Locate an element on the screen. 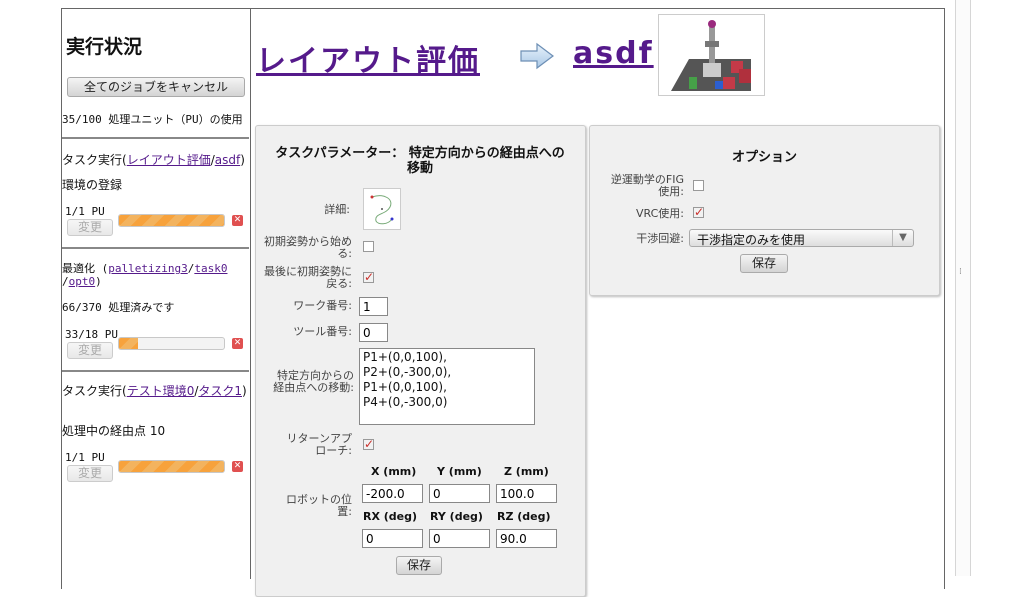 The image size is (1024, 597). job-2-link-task0: task0 is located at coordinates (210, 268).